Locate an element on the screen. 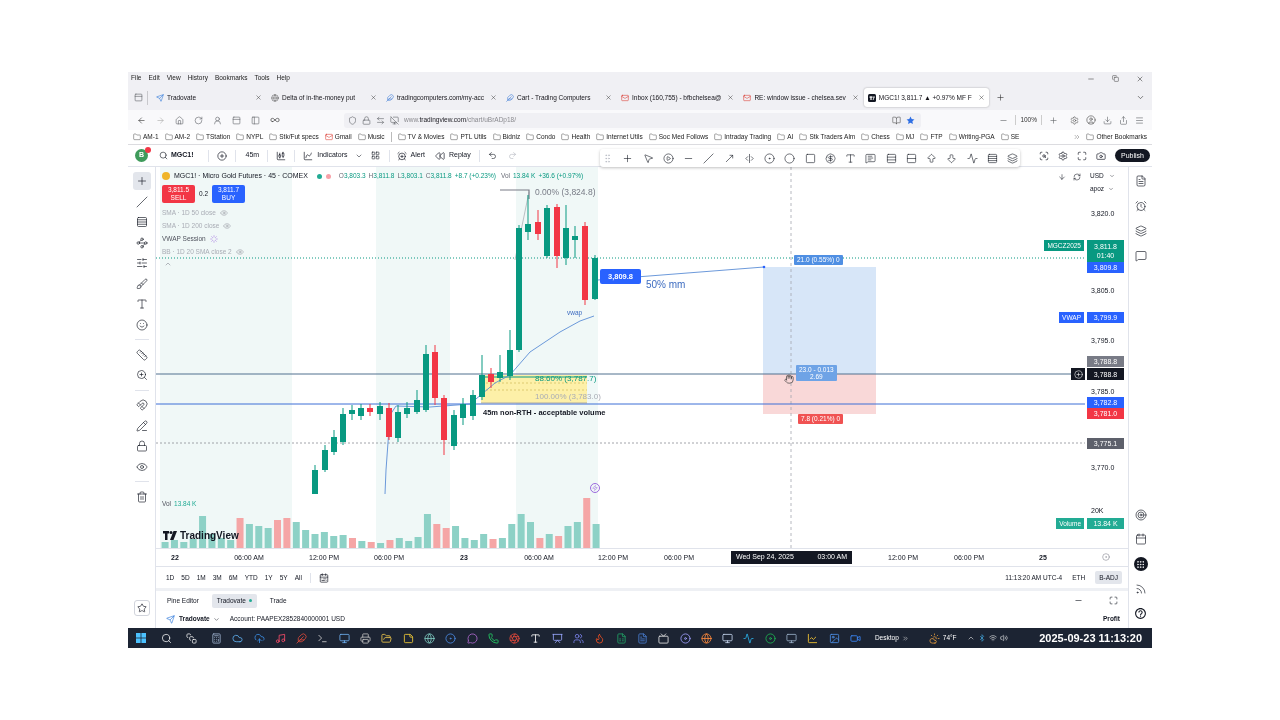  cloud-upload-icon is located at coordinates (259, 638).